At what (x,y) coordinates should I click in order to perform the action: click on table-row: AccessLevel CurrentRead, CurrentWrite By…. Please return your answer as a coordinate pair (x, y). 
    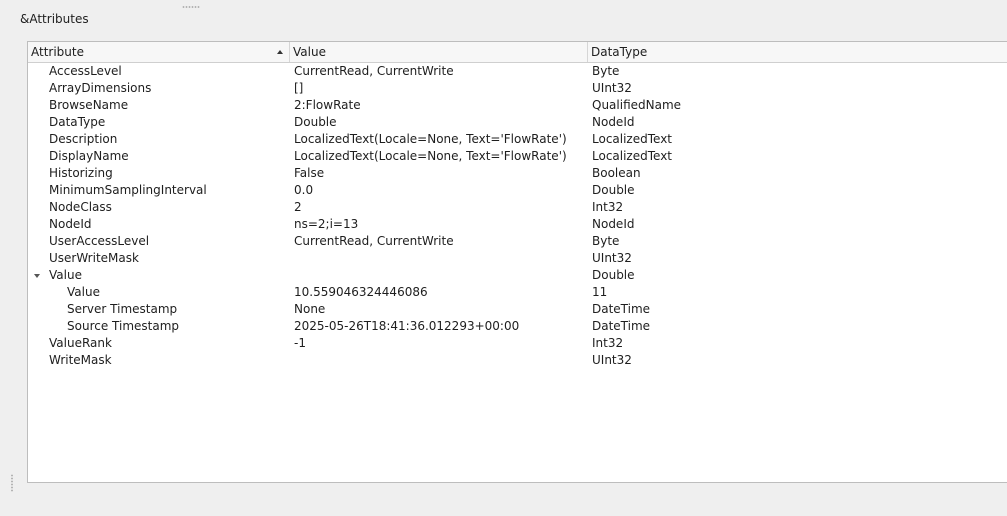
    Looking at the image, I should click on (517, 71).